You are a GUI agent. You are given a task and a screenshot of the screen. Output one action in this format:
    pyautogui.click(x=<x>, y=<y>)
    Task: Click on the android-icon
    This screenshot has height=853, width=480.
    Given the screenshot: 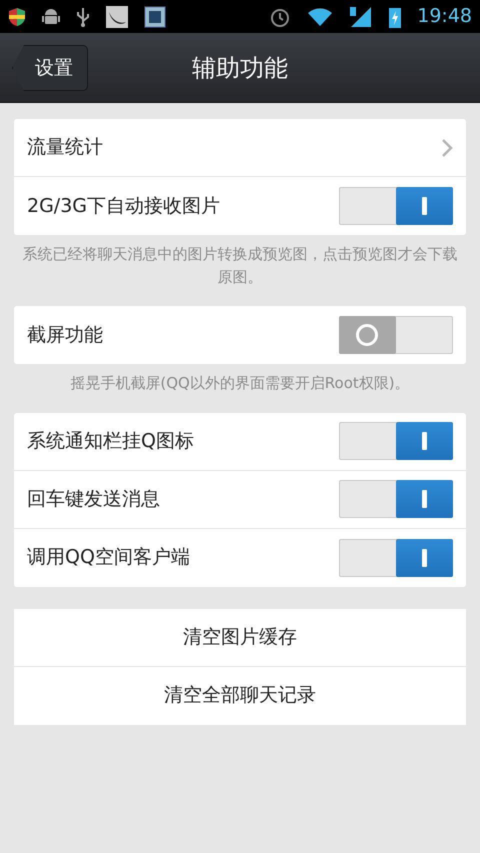 What is the action you would take?
    pyautogui.click(x=51, y=16)
    